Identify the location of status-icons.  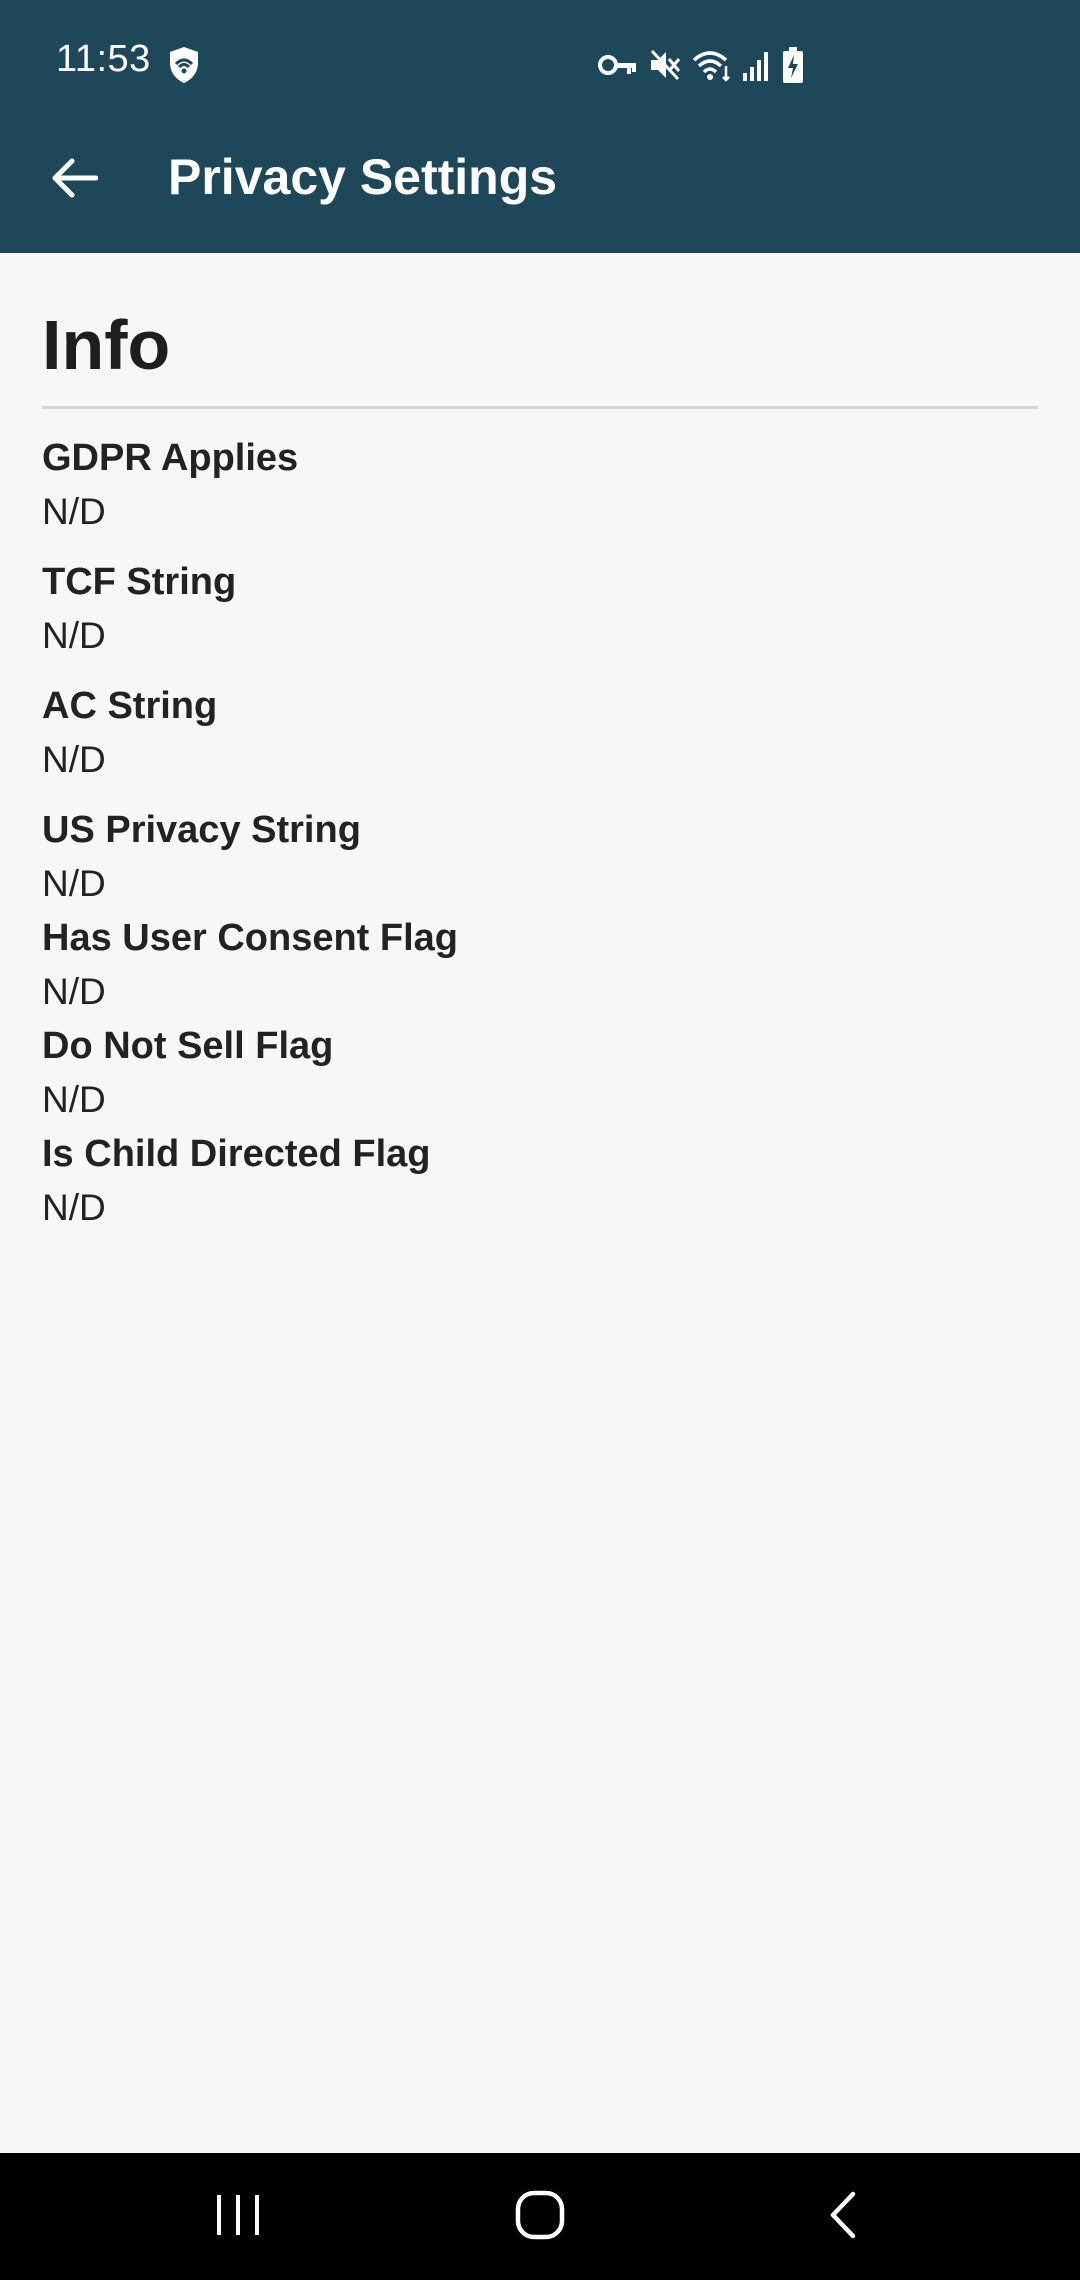
(701, 65).